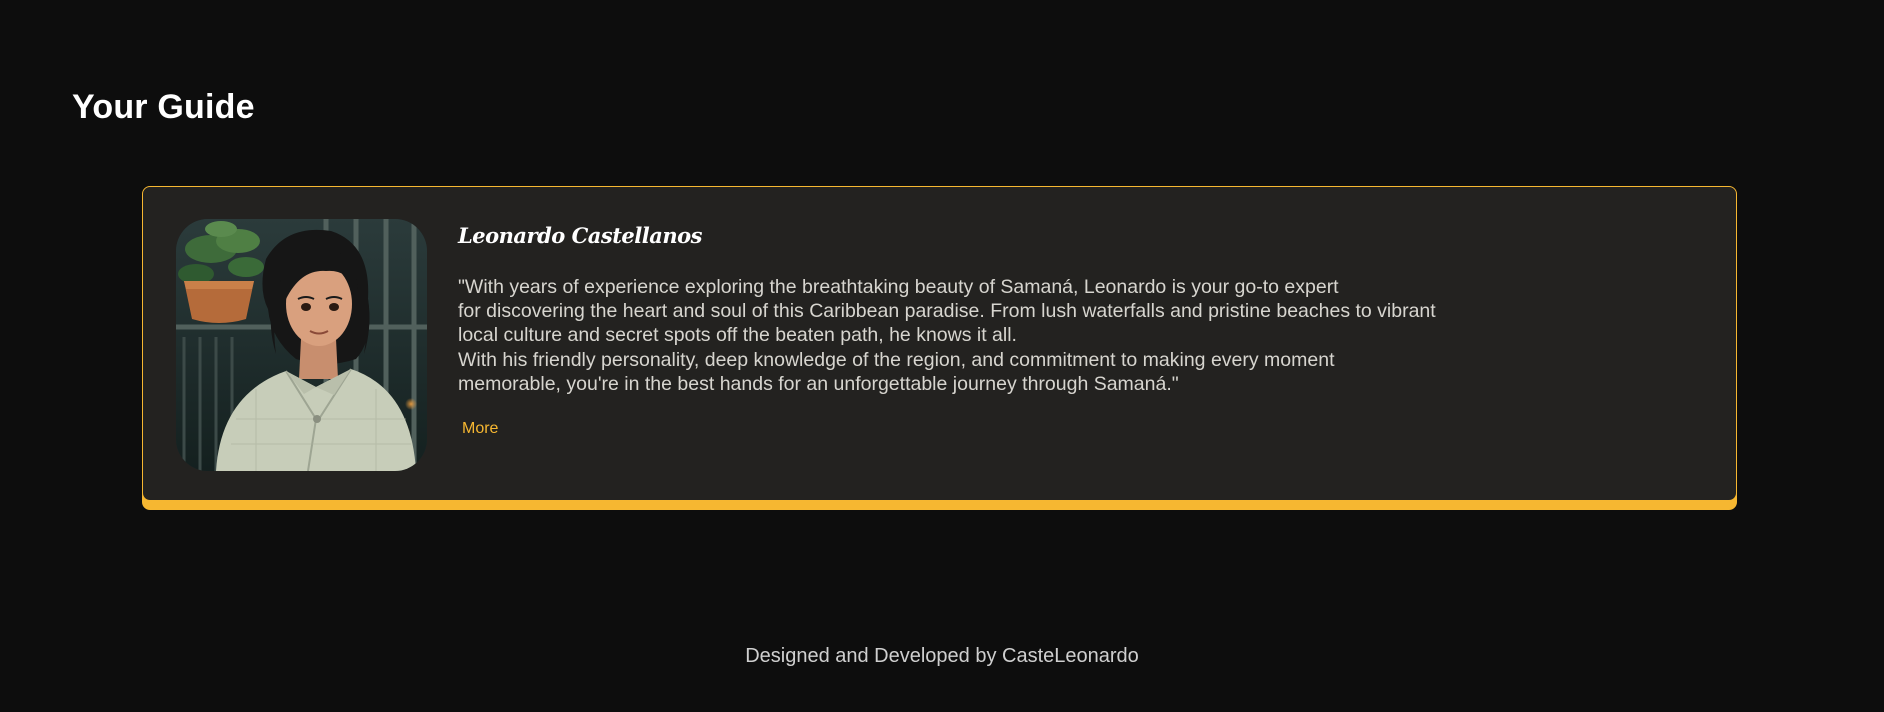  Describe the element at coordinates (301, 345) in the screenshot. I see `guide-avatar` at that location.